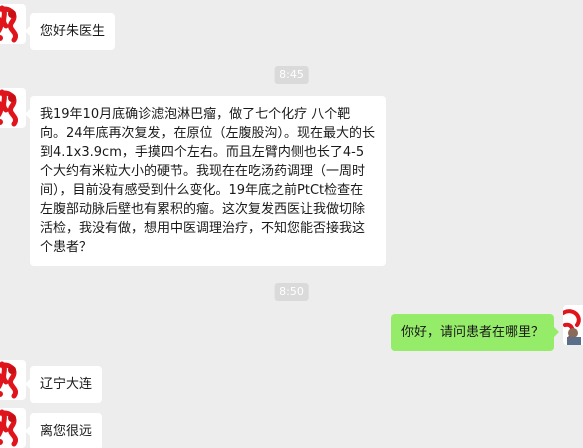  I want to click on message-timestamp: 8:50, so click(291, 292).